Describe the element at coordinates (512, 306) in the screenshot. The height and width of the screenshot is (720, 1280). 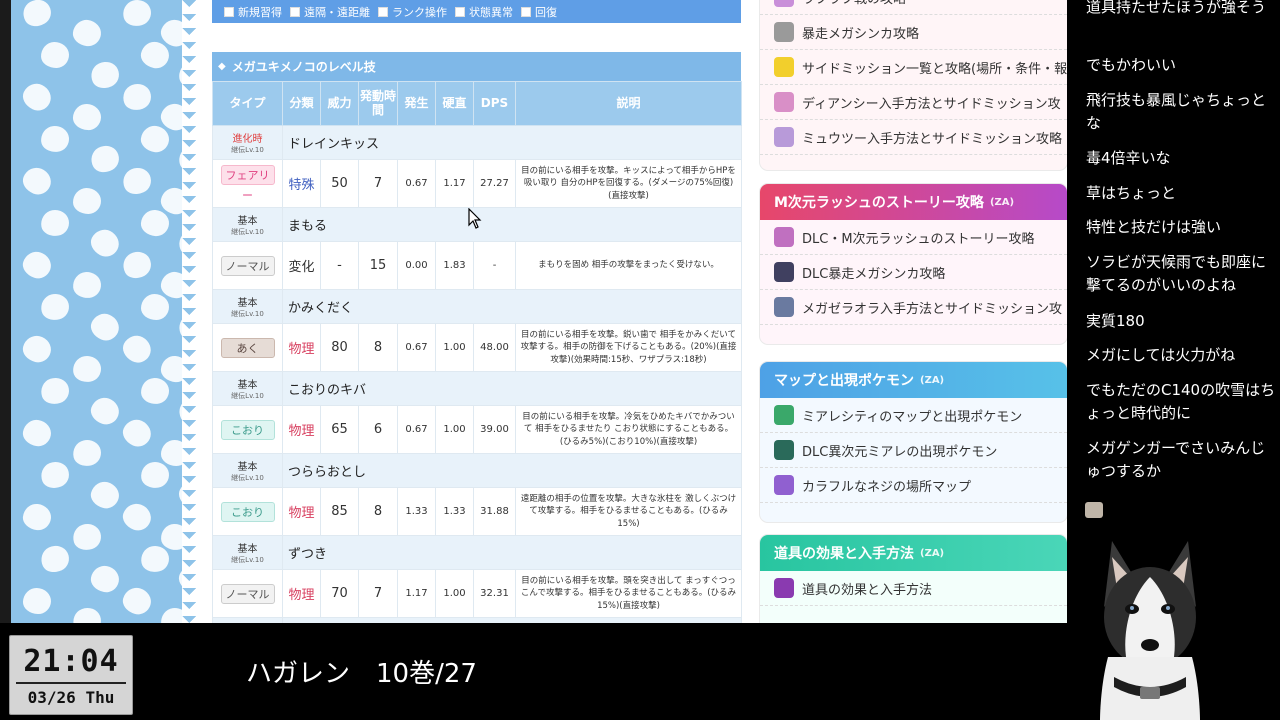
I see `move-name: かみくだく` at that location.